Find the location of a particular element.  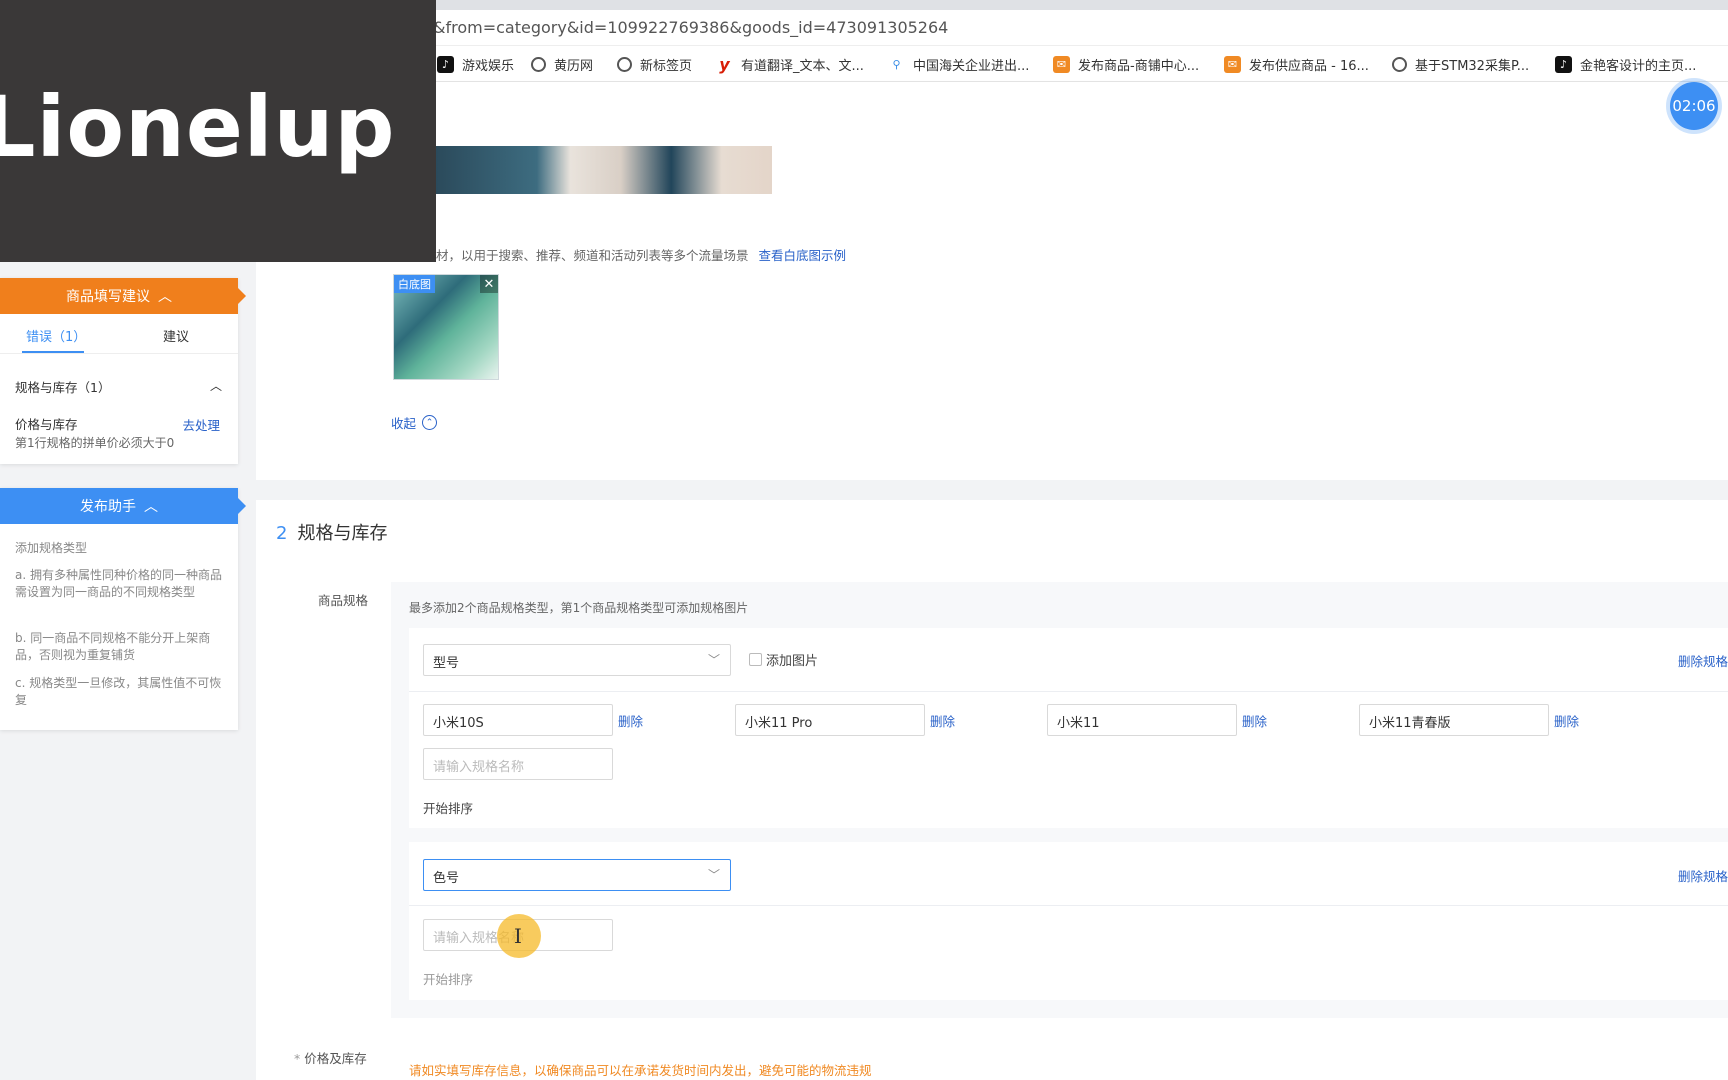

tab-suggestions: 建议 is located at coordinates (176, 335).